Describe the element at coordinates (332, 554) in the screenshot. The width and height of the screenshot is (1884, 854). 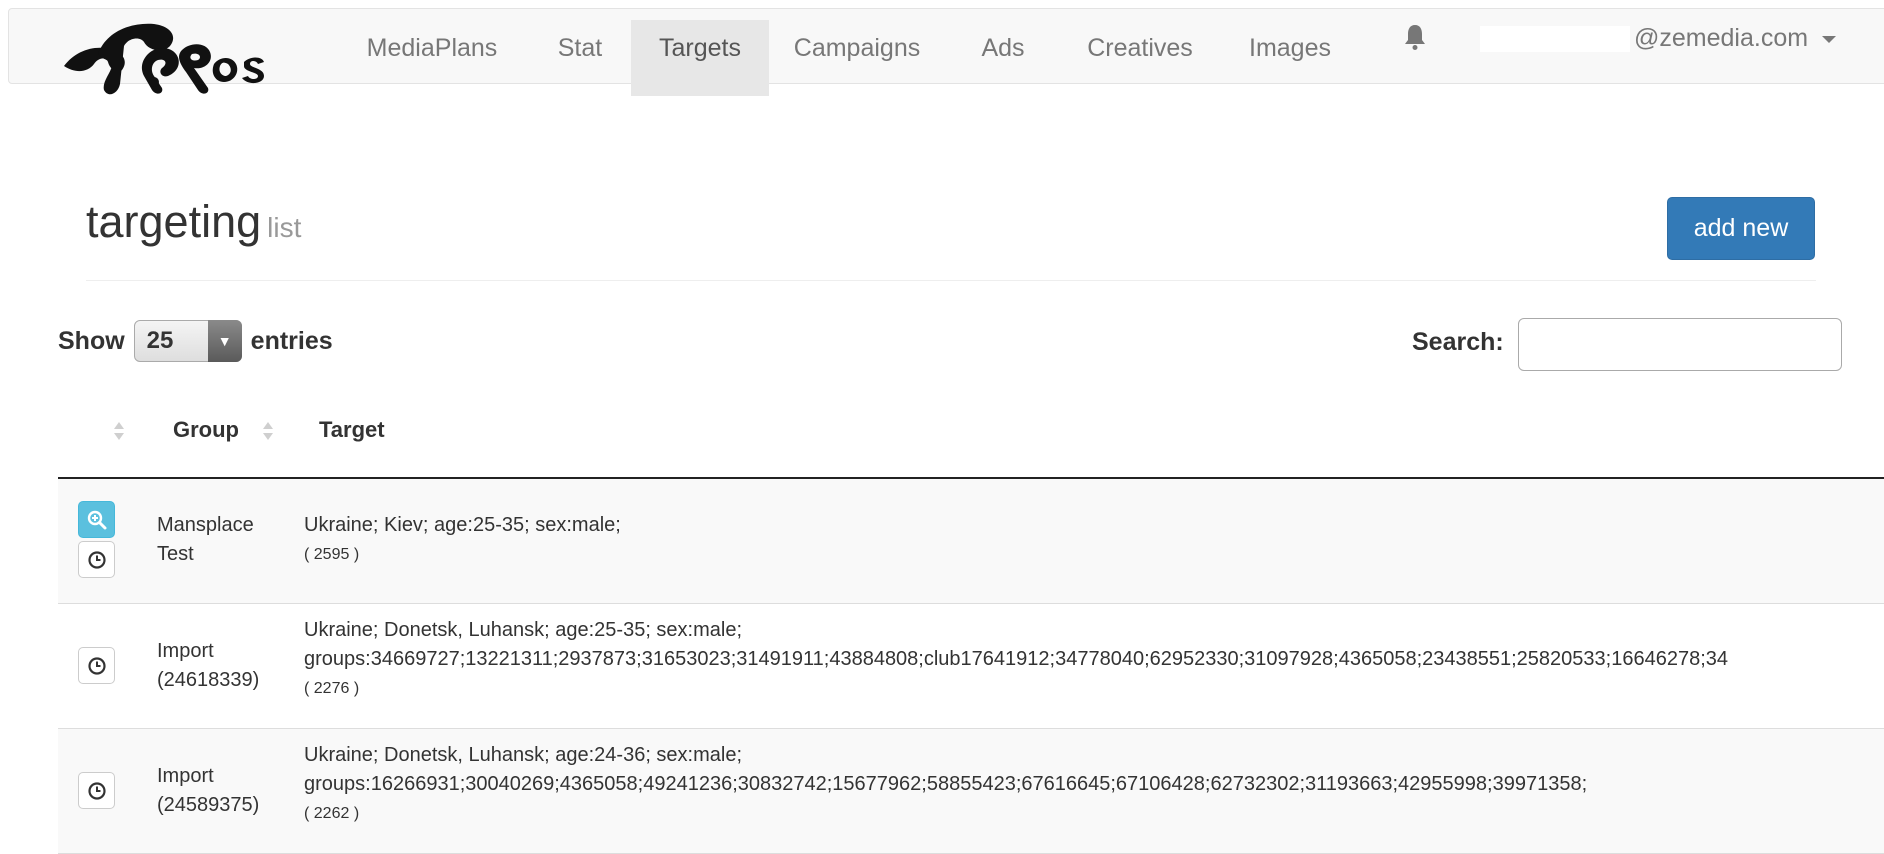
I see `target-count: ( 2595 )` at that location.